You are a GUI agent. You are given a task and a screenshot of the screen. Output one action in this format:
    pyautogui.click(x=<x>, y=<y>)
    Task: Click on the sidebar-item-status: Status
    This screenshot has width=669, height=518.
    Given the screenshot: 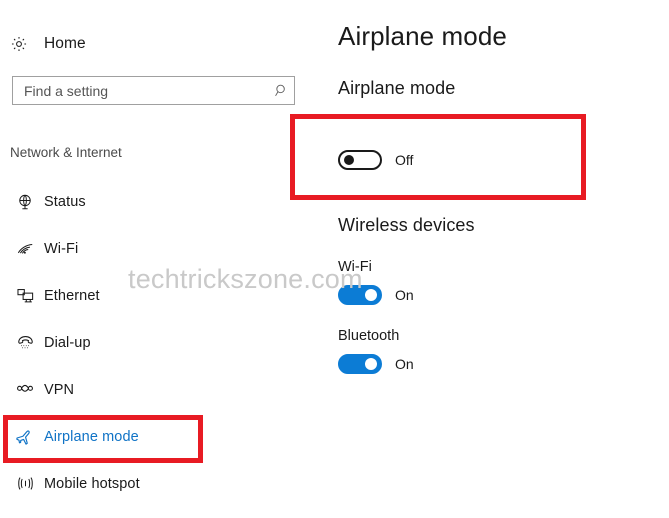 What is the action you would take?
    pyautogui.click(x=160, y=201)
    